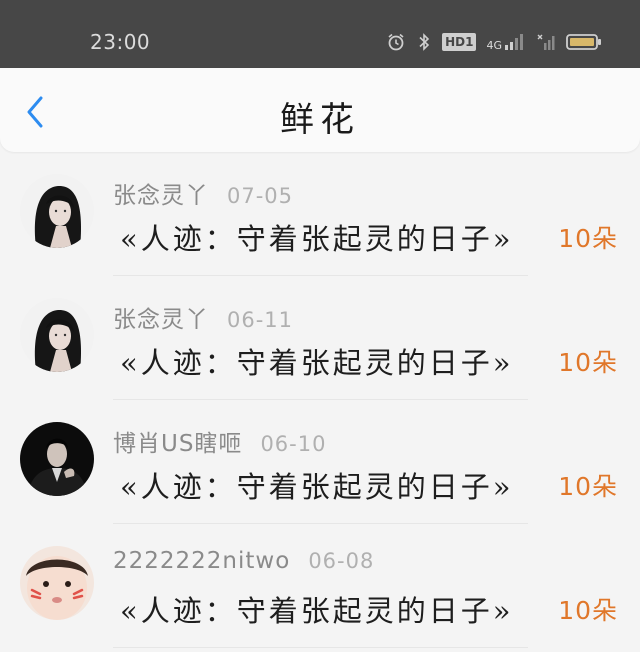 The height and width of the screenshot is (652, 640). I want to click on status-bar: 23:00 HD1 4G, so click(320, 34).